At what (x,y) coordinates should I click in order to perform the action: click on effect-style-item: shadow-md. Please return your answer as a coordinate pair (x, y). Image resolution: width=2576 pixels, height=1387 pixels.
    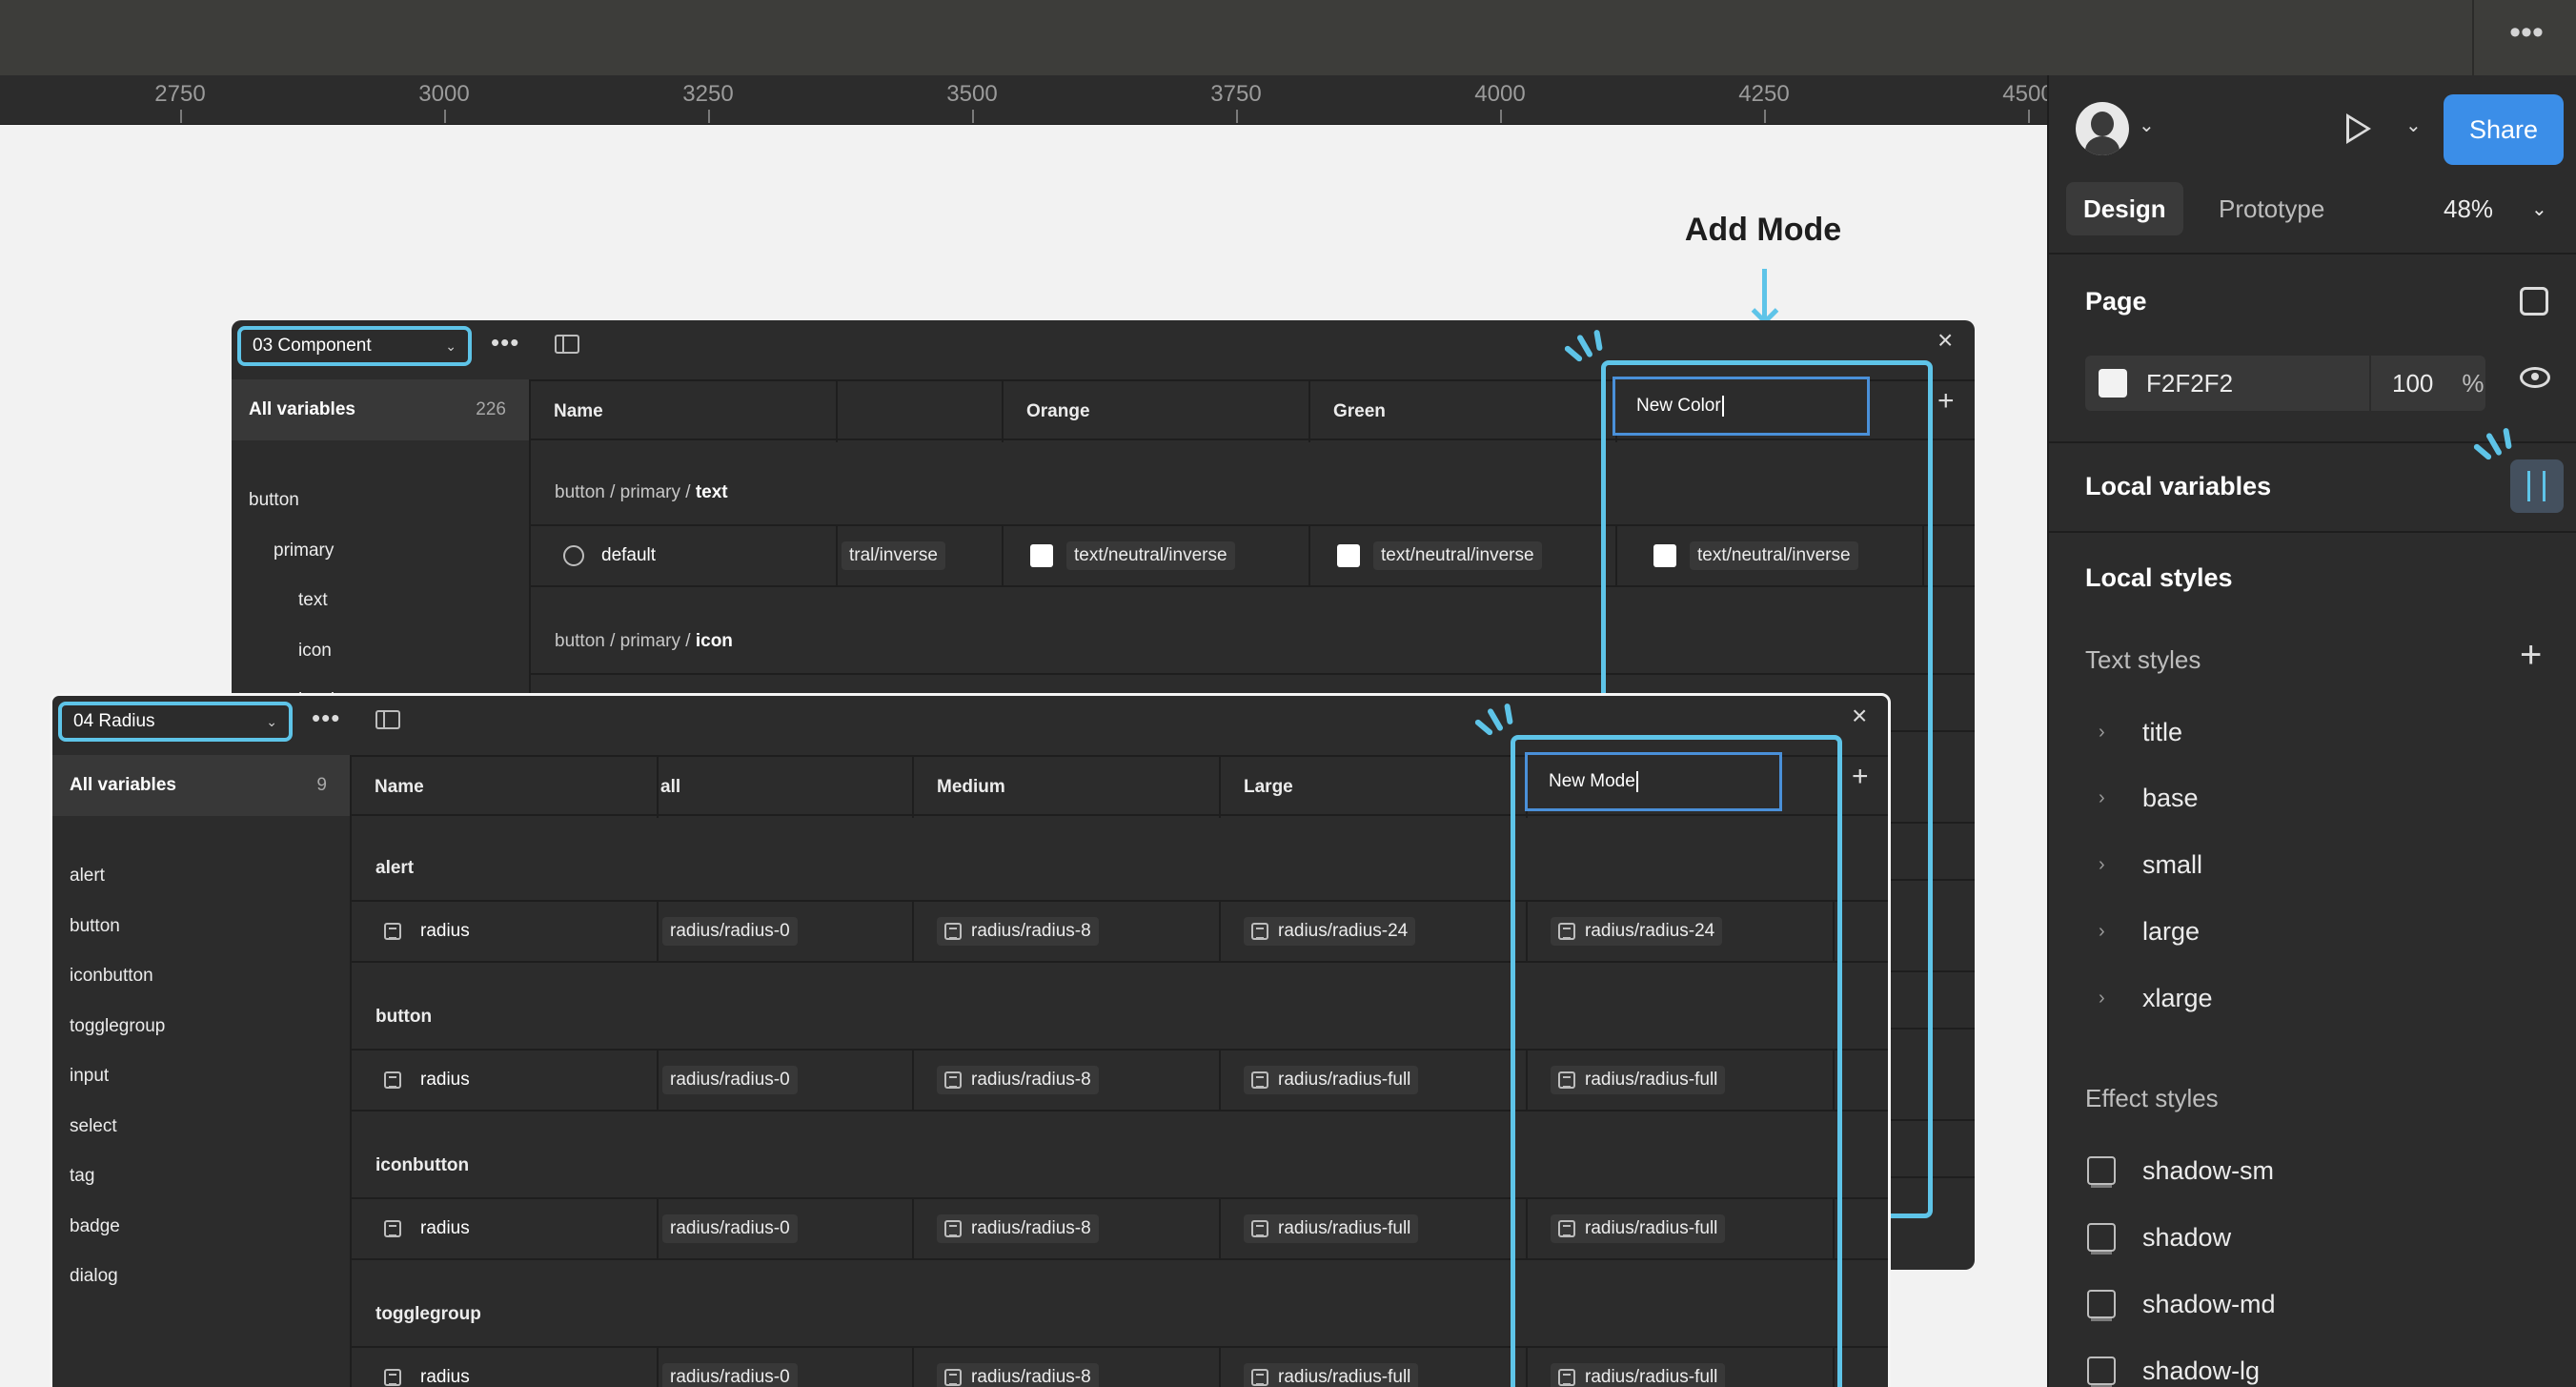
    Looking at the image, I should click on (2181, 1304).